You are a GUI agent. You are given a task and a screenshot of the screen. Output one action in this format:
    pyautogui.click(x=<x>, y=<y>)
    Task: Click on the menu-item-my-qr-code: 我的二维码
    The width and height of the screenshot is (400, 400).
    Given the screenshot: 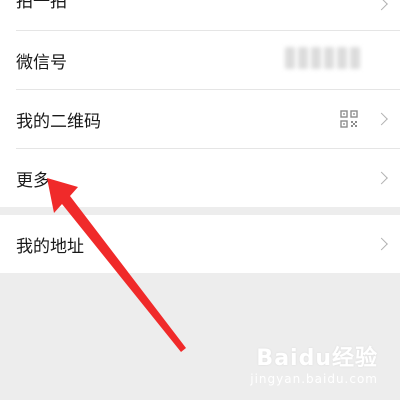 What is the action you would take?
    pyautogui.click(x=200, y=119)
    